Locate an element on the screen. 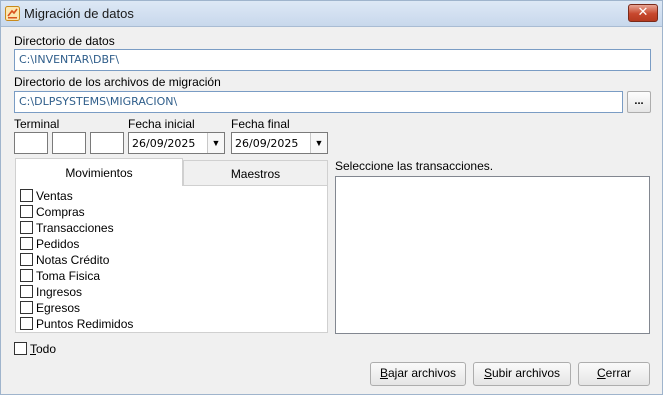 Image resolution: width=663 pixels, height=395 pixels. checkbox-label: Ventas is located at coordinates (54, 195).